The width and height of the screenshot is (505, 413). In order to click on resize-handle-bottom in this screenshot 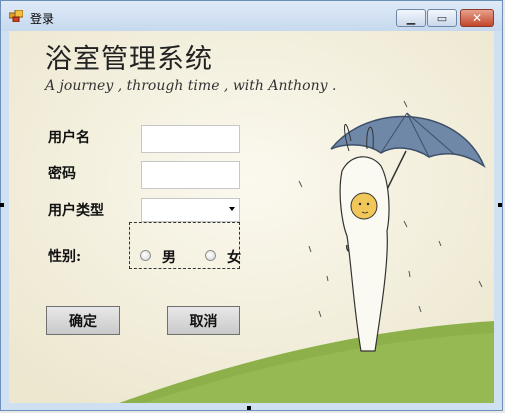, I will do `click(249, 408)`.